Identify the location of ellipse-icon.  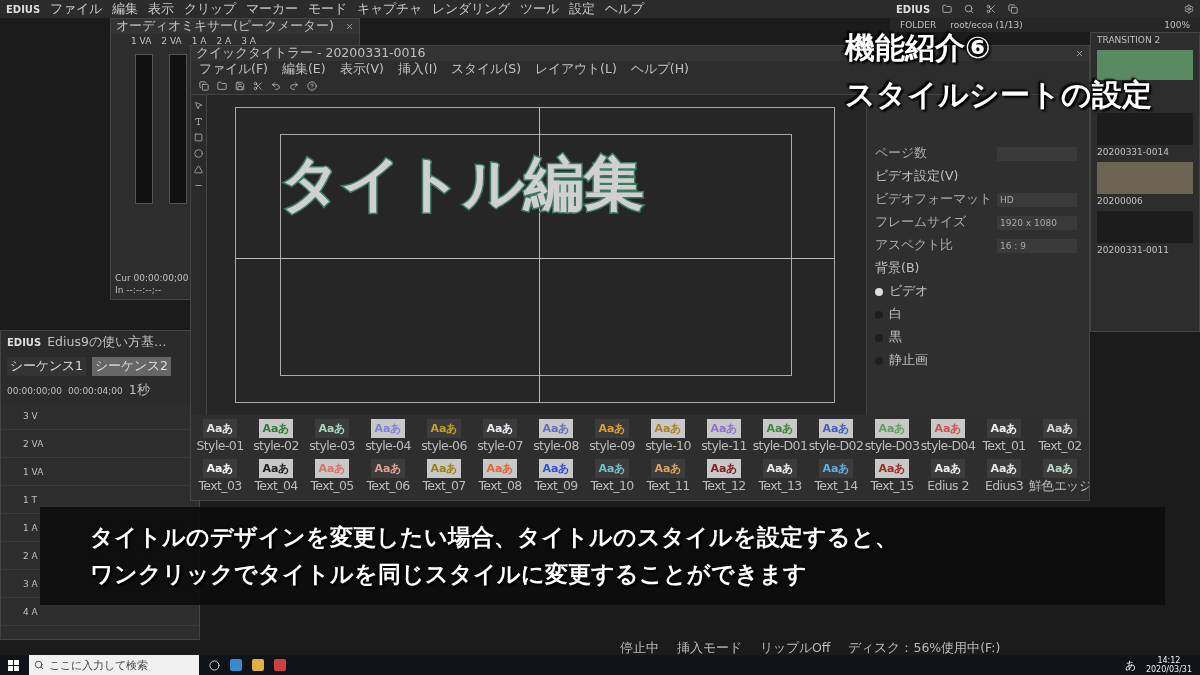
(198, 153).